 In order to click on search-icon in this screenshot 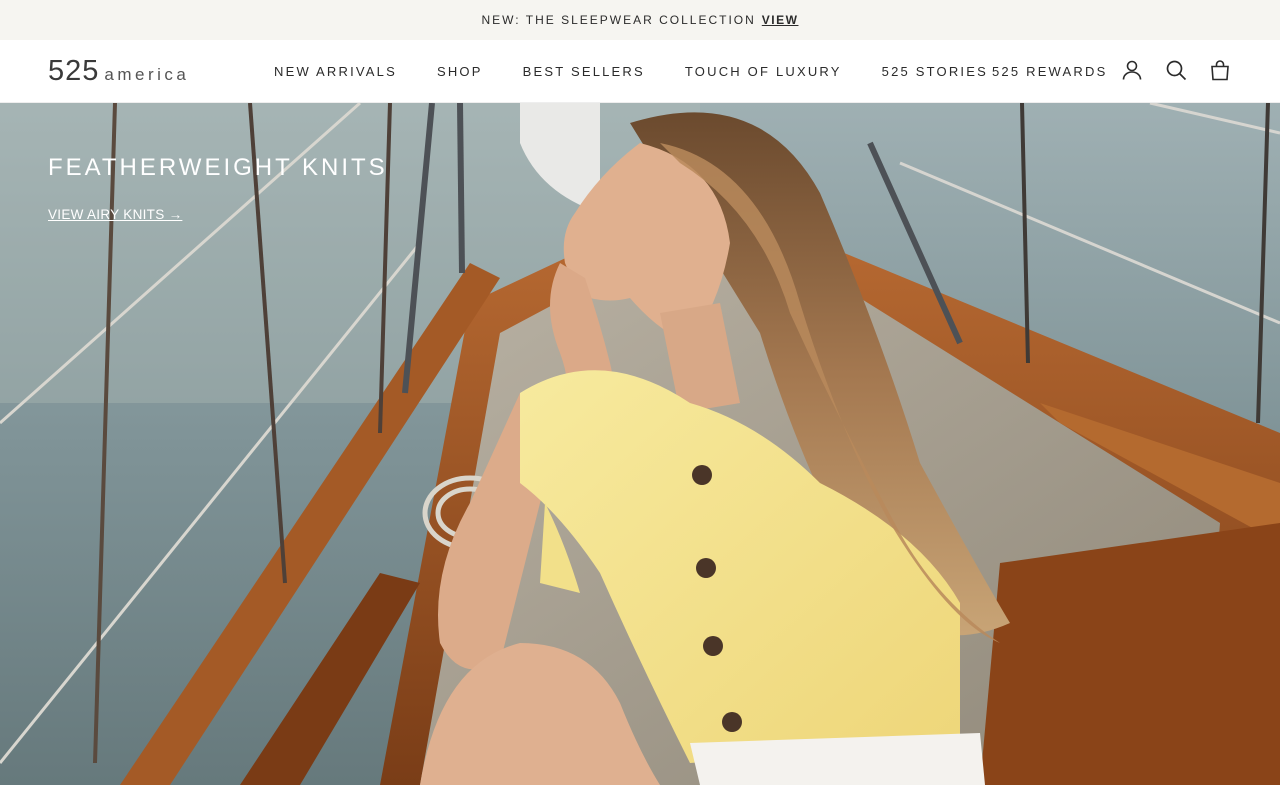, I will do `click(1176, 70)`.